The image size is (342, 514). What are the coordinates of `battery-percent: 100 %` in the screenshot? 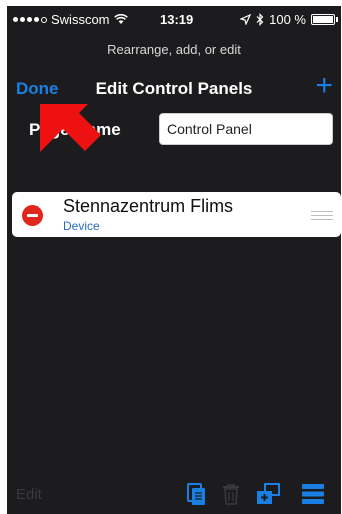 It's located at (287, 19).